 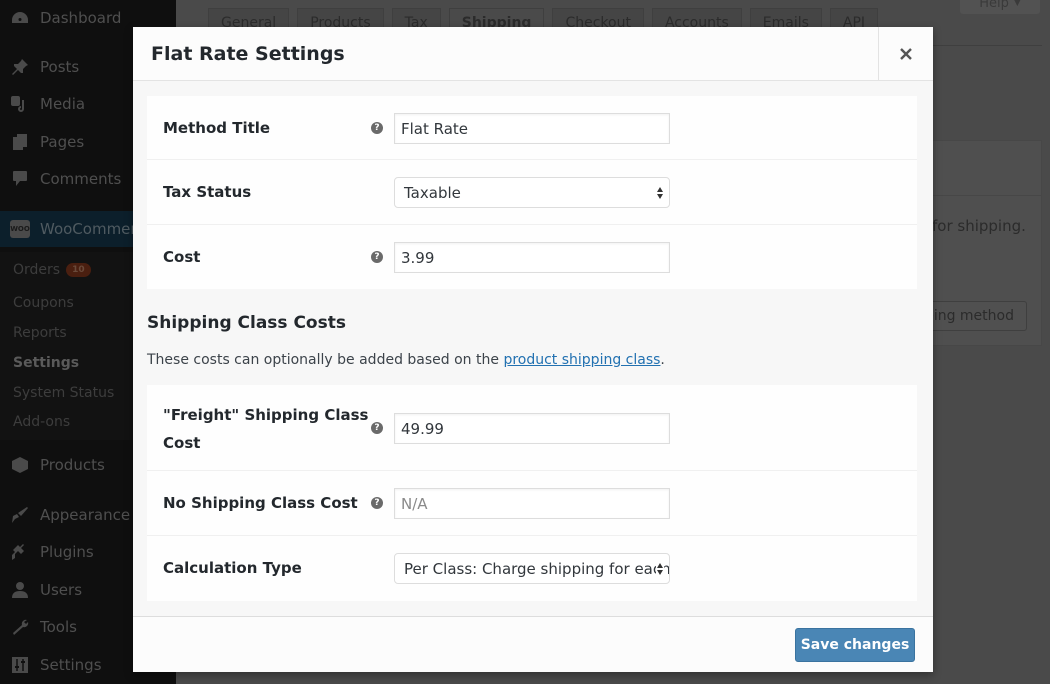 I want to click on tax-status-select: Taxable, so click(x=532, y=192).